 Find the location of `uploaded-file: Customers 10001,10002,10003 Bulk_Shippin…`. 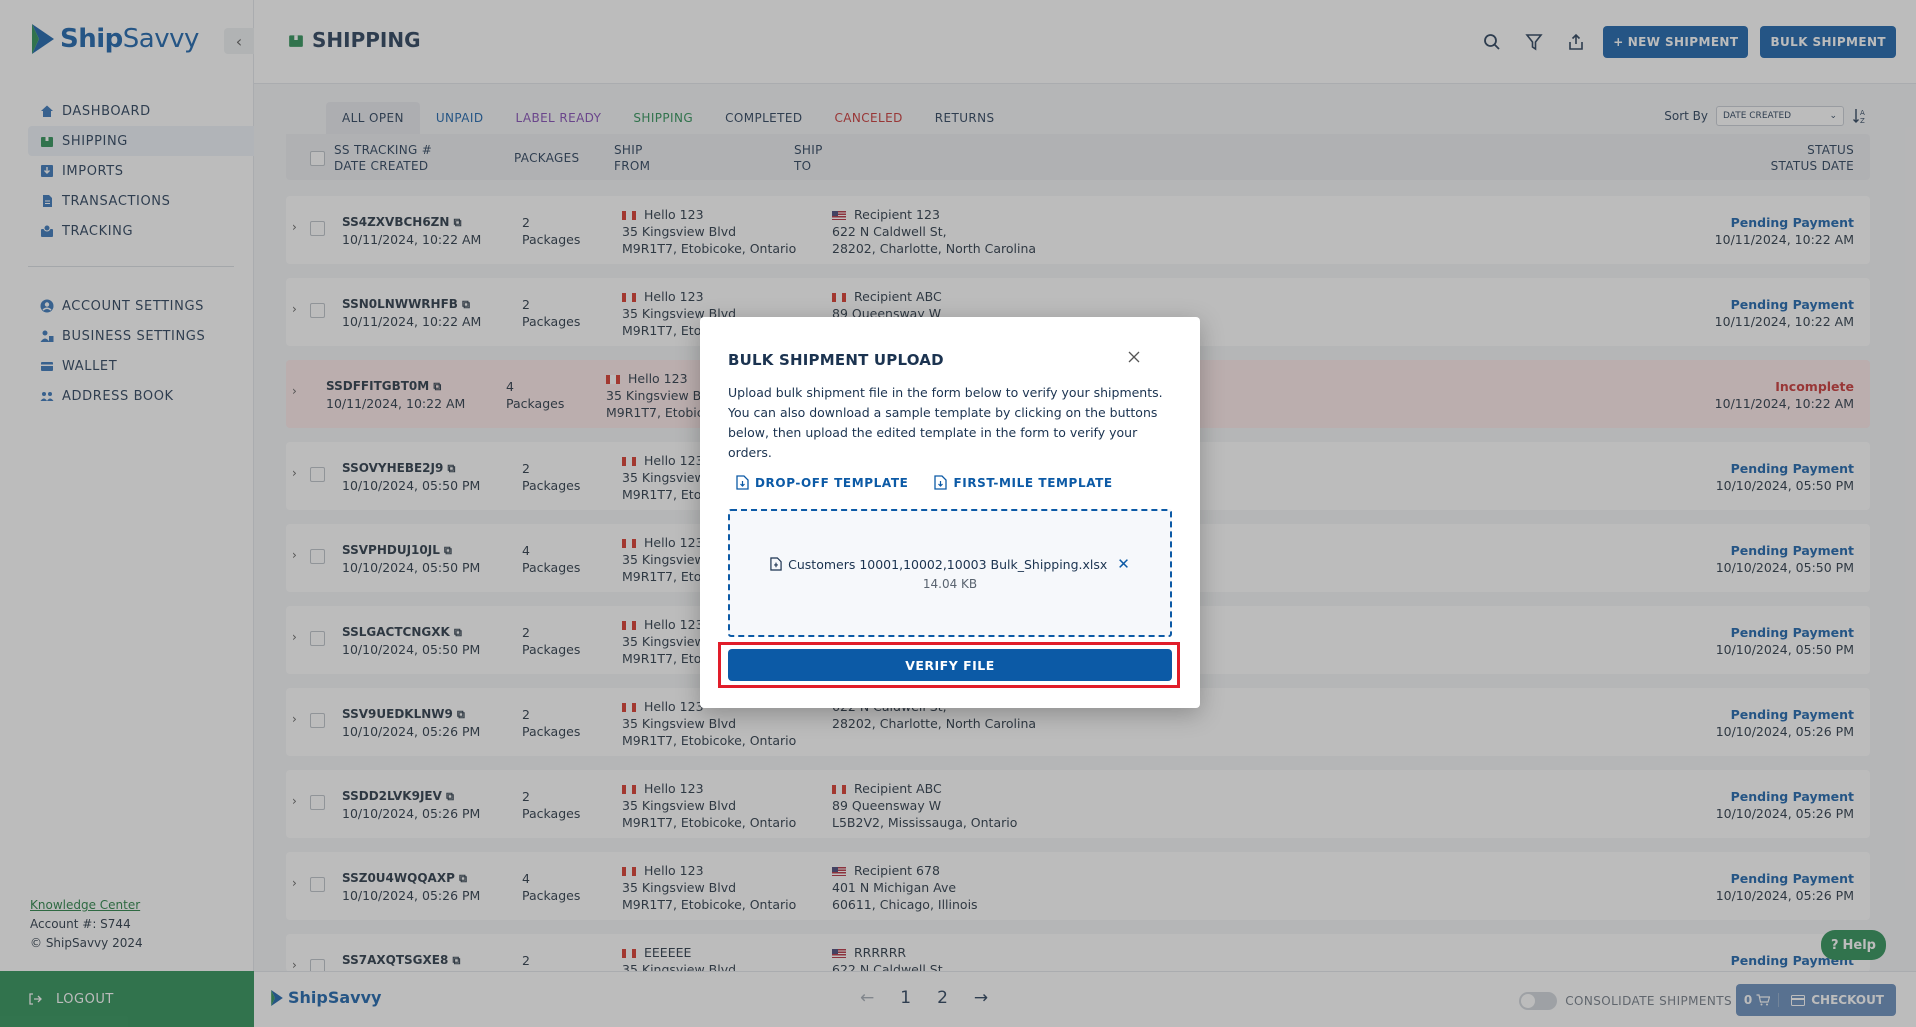

uploaded-file: Customers 10001,10002,10003 Bulk_Shippin… is located at coordinates (950, 564).